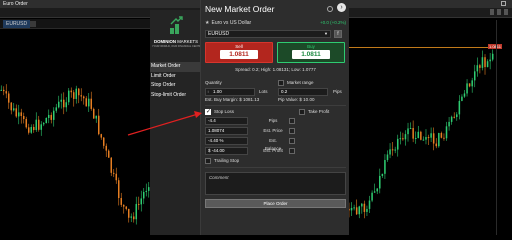 This screenshot has height=240, width=512. What do you see at coordinates (311, 52) in the screenshot?
I see `buy-button: Buy 1.0811` at bounding box center [311, 52].